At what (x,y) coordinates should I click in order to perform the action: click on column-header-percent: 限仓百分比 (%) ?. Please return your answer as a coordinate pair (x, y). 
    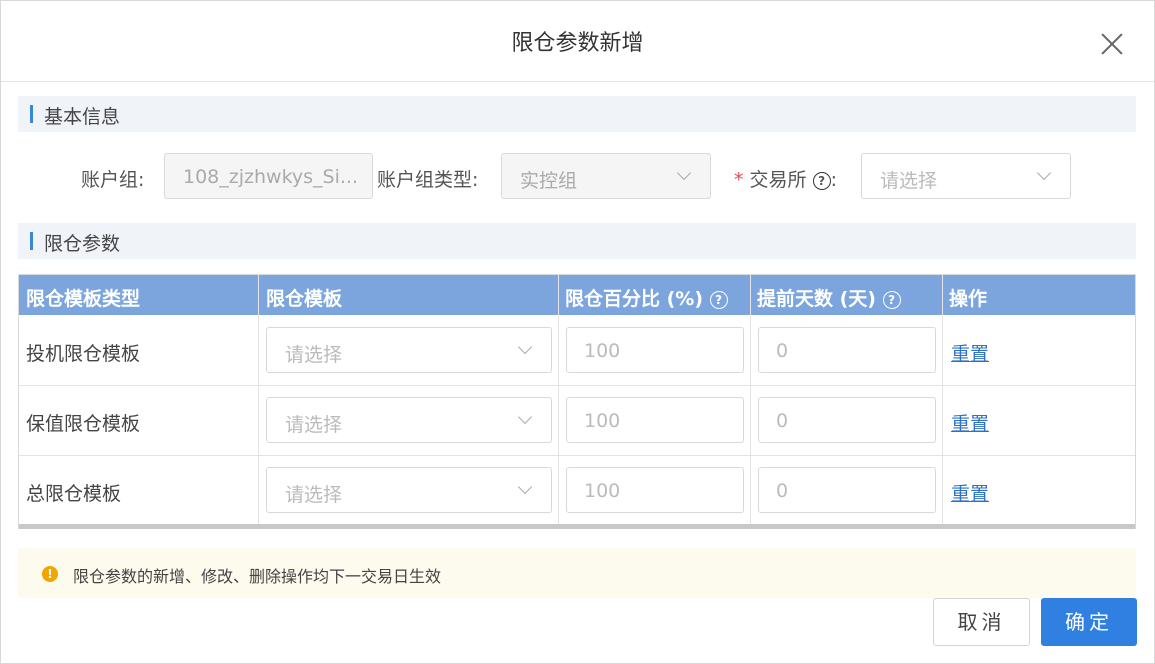
    Looking at the image, I should click on (646, 297).